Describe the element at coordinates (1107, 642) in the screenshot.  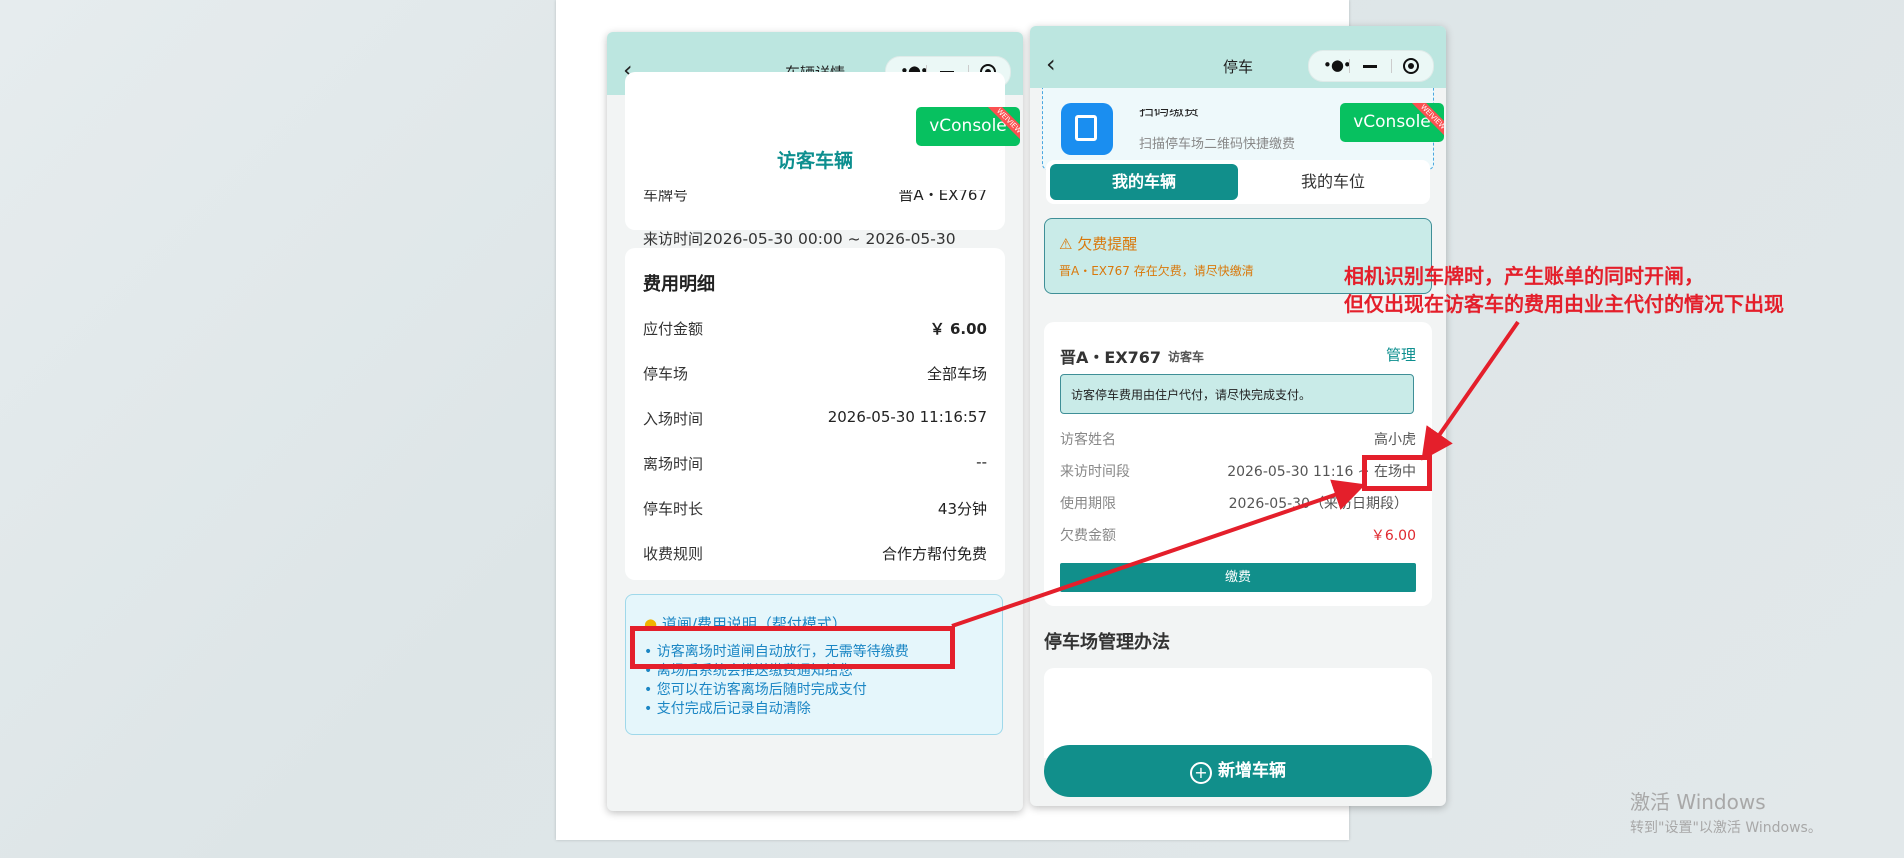
I see `section-title: 停车场管理办法` at that location.